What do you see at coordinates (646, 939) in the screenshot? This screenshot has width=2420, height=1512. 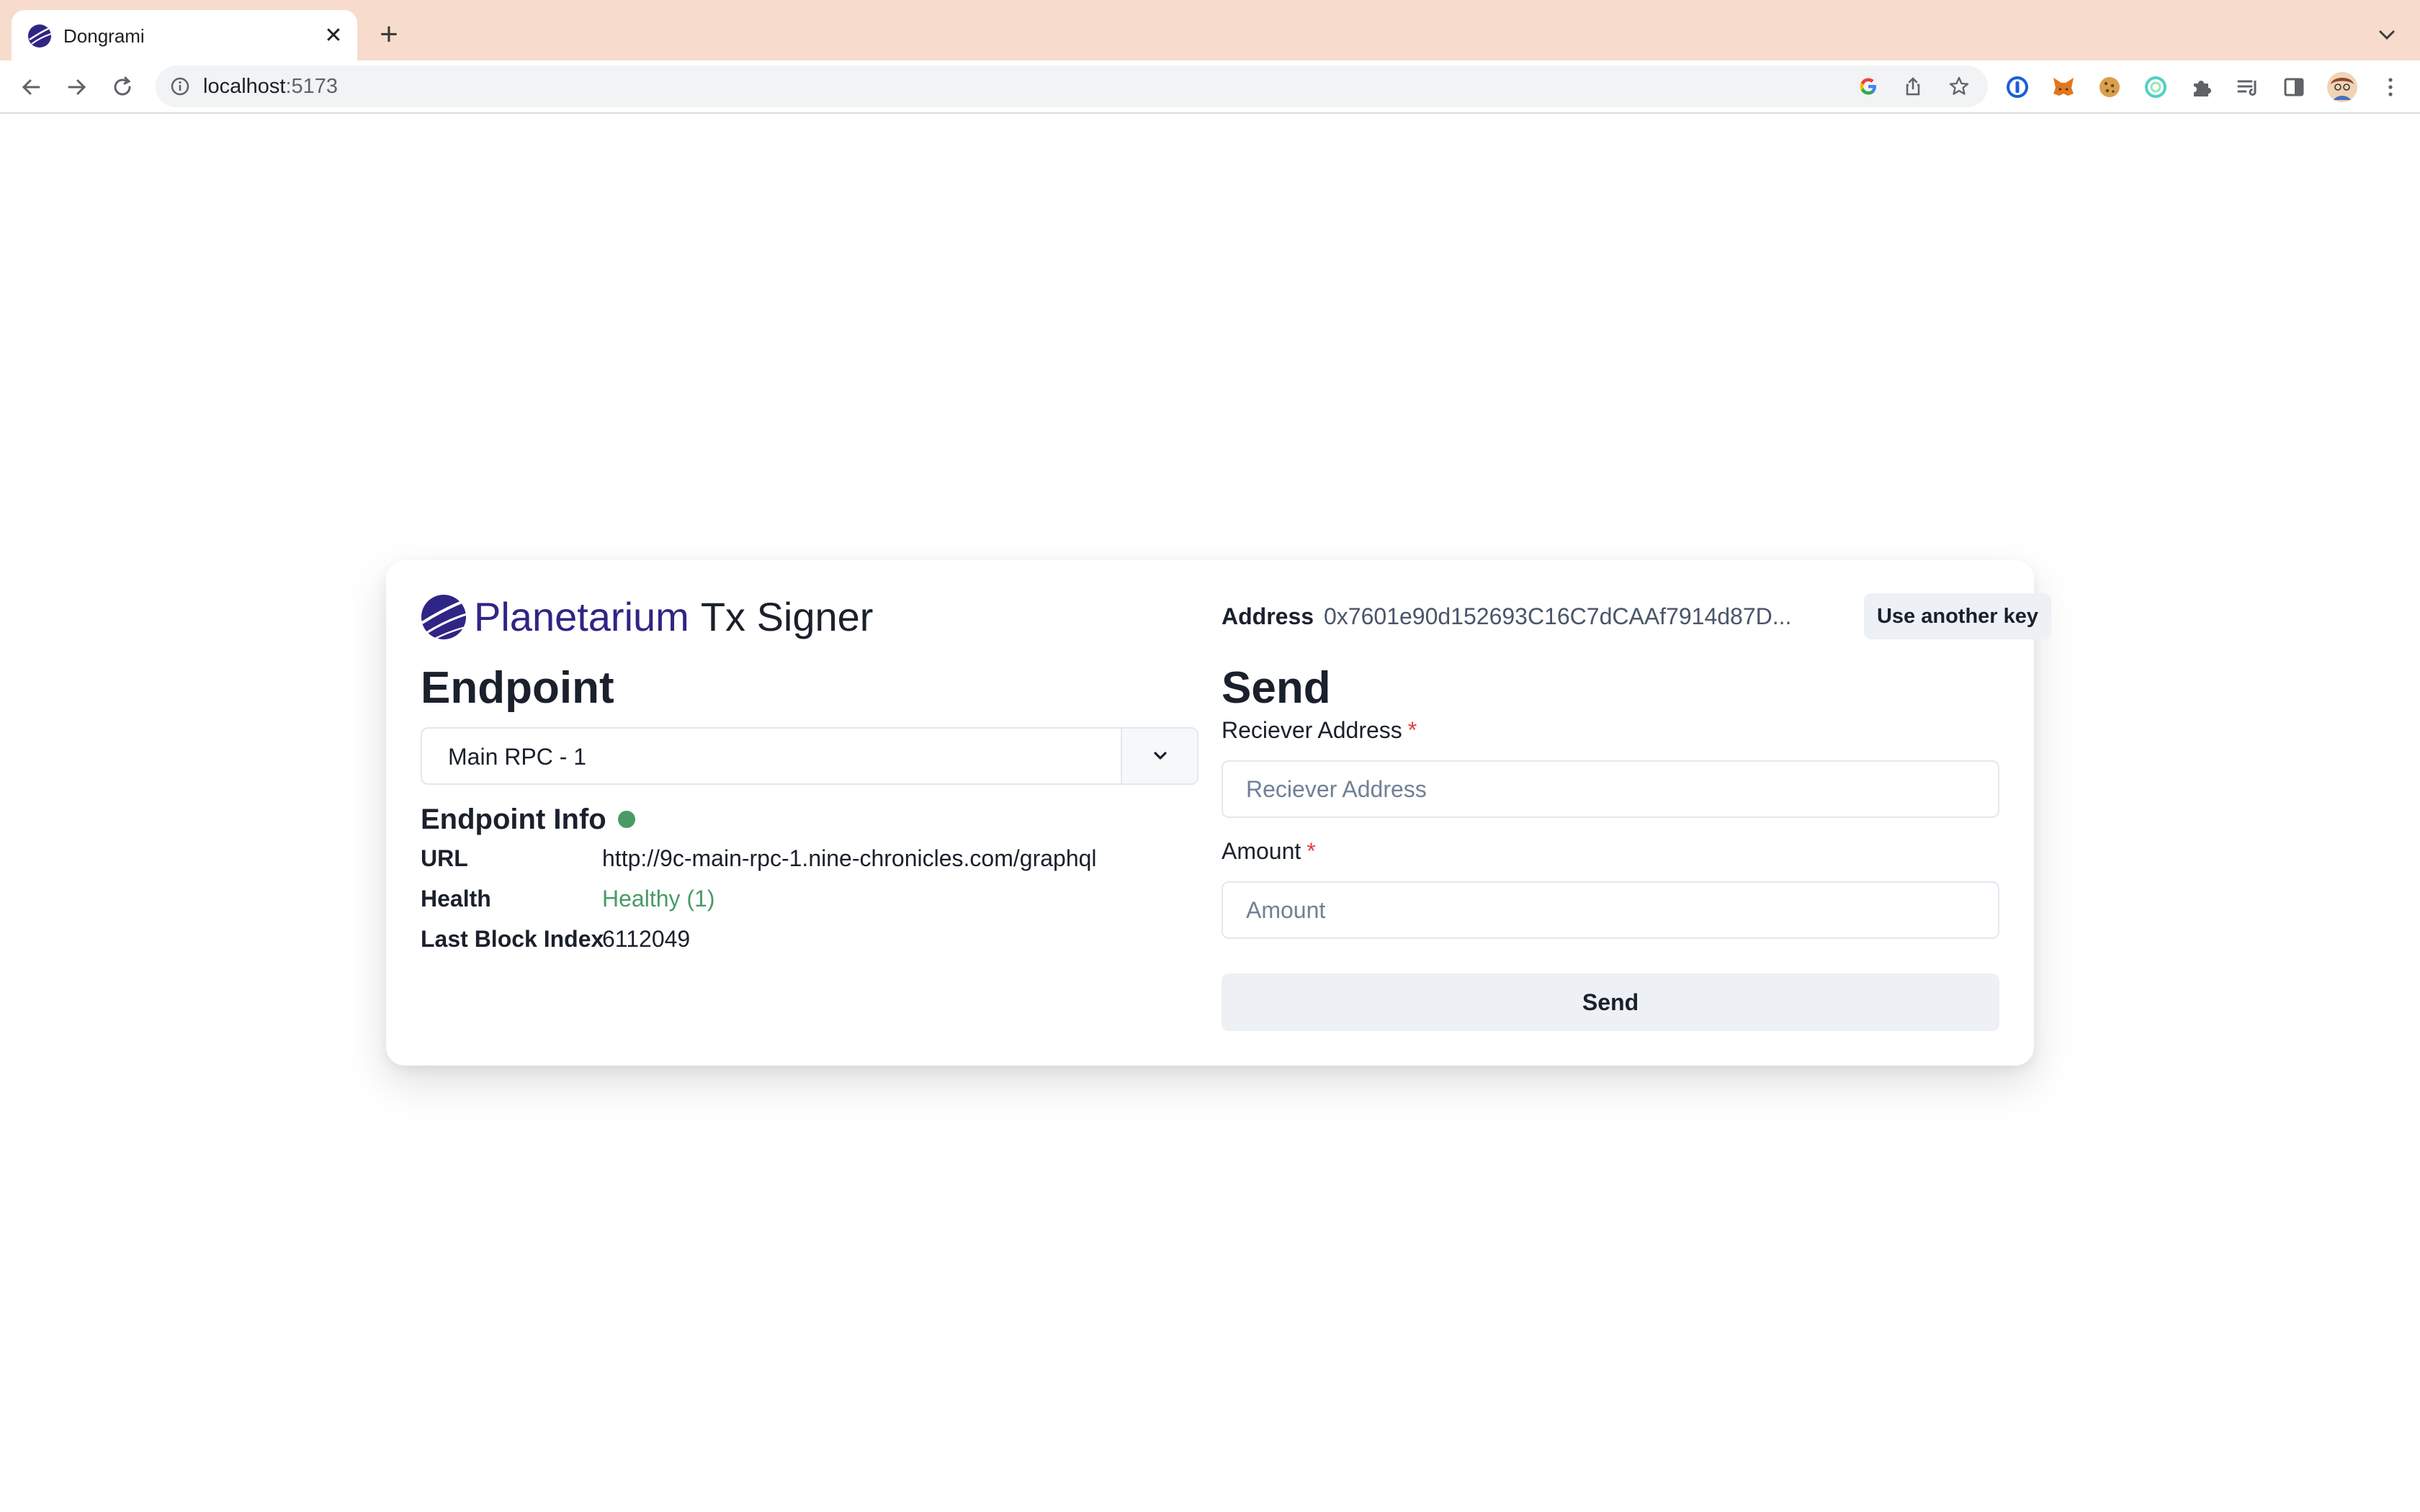 I see `info-value-last-block: 6112049` at bounding box center [646, 939].